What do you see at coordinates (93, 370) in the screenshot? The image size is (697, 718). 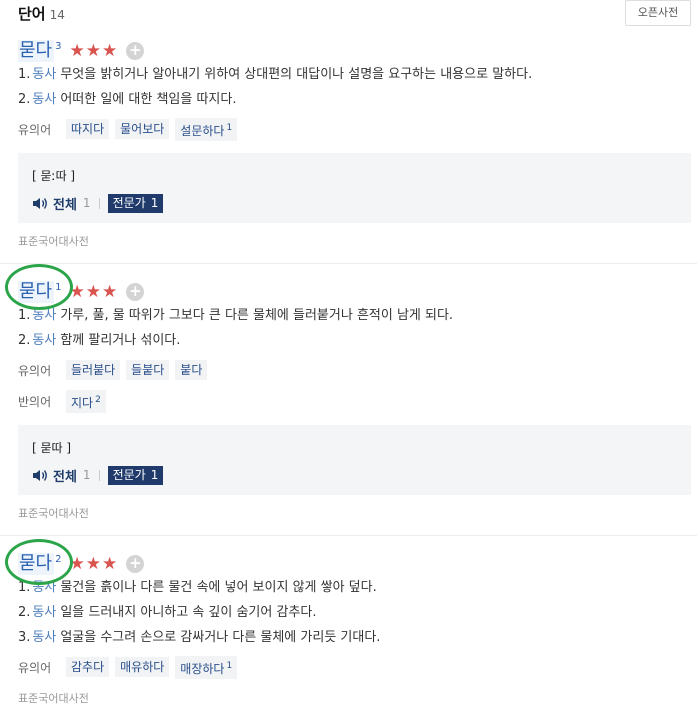 I see `synonym-link: 들러붙다` at bounding box center [93, 370].